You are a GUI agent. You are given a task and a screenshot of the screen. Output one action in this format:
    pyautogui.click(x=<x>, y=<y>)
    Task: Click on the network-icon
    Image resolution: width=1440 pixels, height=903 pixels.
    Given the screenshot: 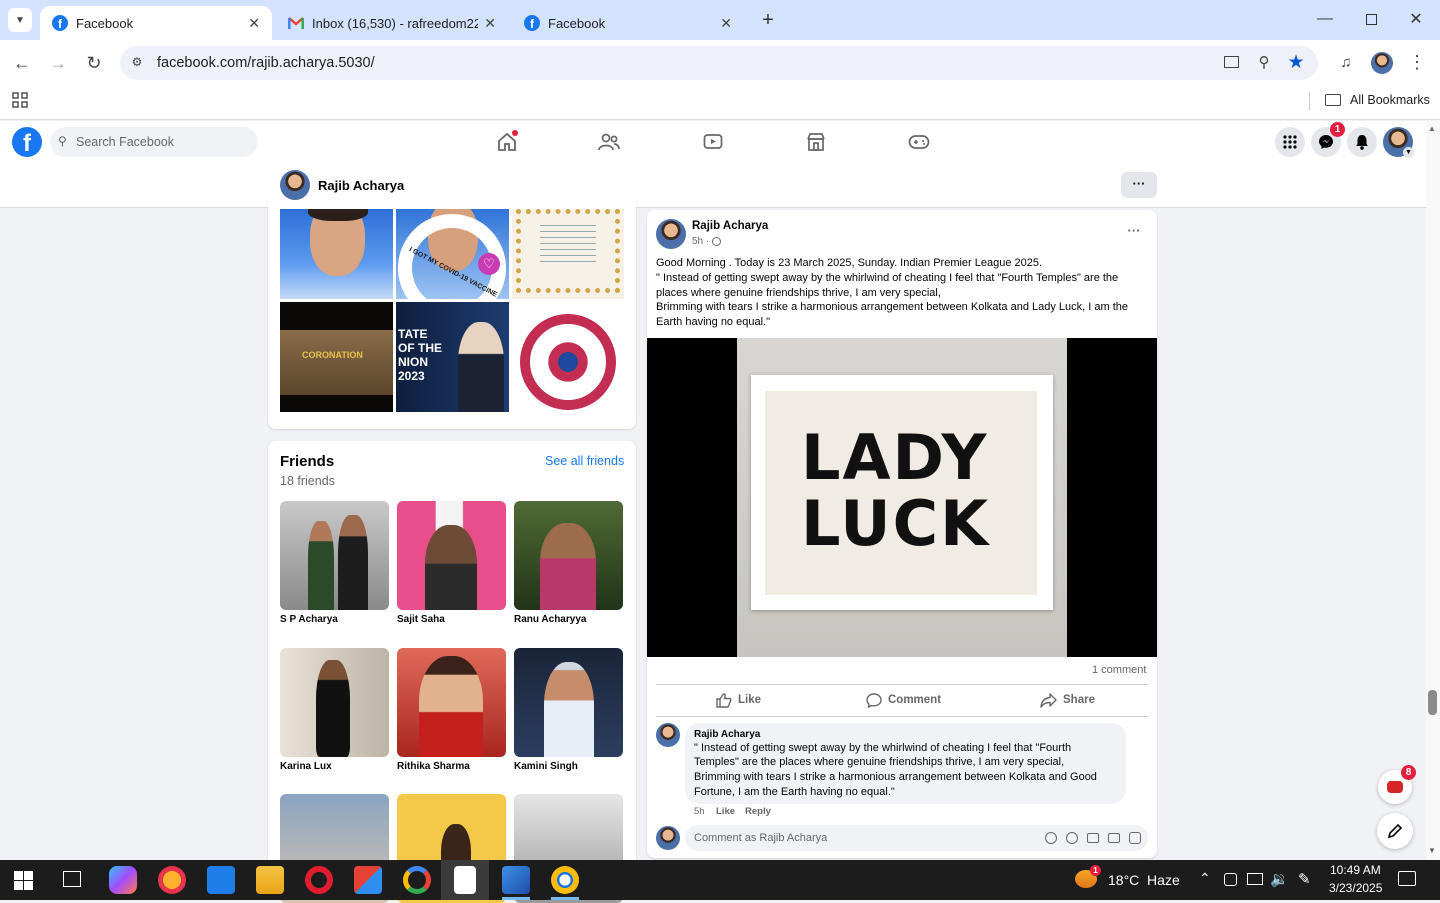 What is the action you would take?
    pyautogui.click(x=1255, y=879)
    